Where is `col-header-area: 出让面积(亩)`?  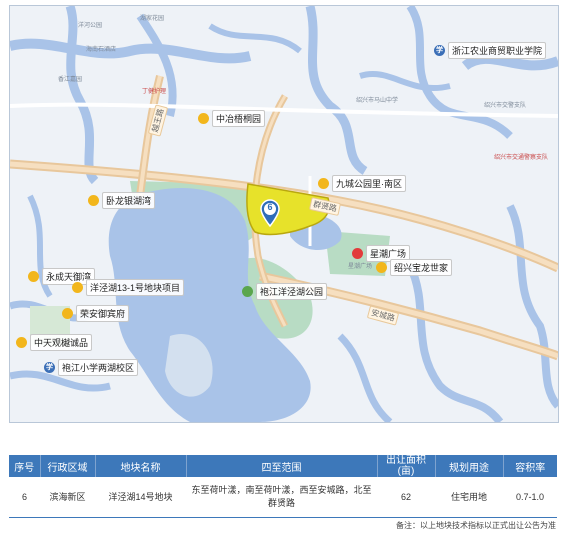
col-header-area: 出让面积(亩) is located at coordinates (406, 466).